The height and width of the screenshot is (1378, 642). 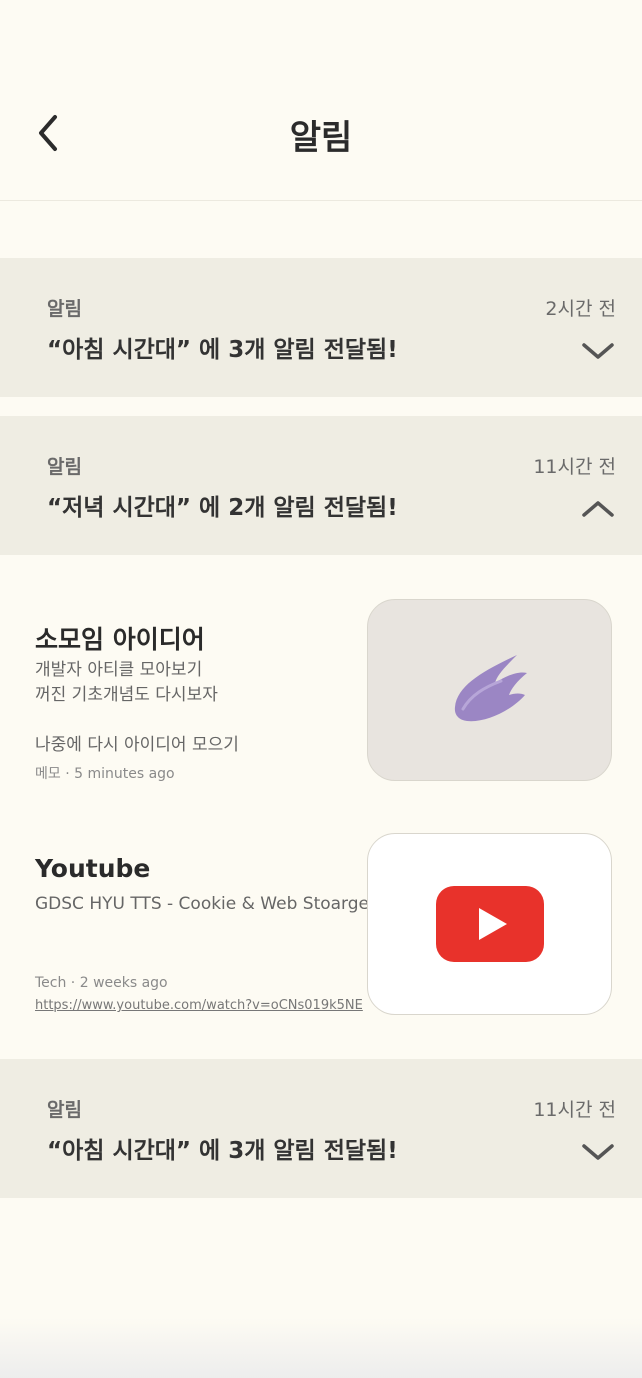 What do you see at coordinates (580, 309) in the screenshot?
I see `group-time: 2시간 전` at bounding box center [580, 309].